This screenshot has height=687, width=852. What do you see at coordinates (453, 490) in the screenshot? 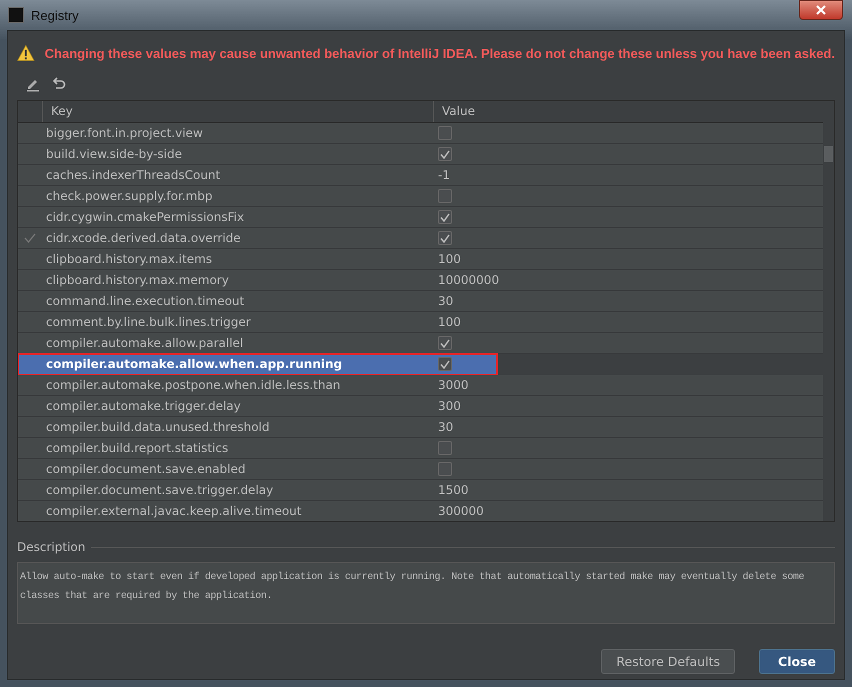
I see `value-cell: 1500` at bounding box center [453, 490].